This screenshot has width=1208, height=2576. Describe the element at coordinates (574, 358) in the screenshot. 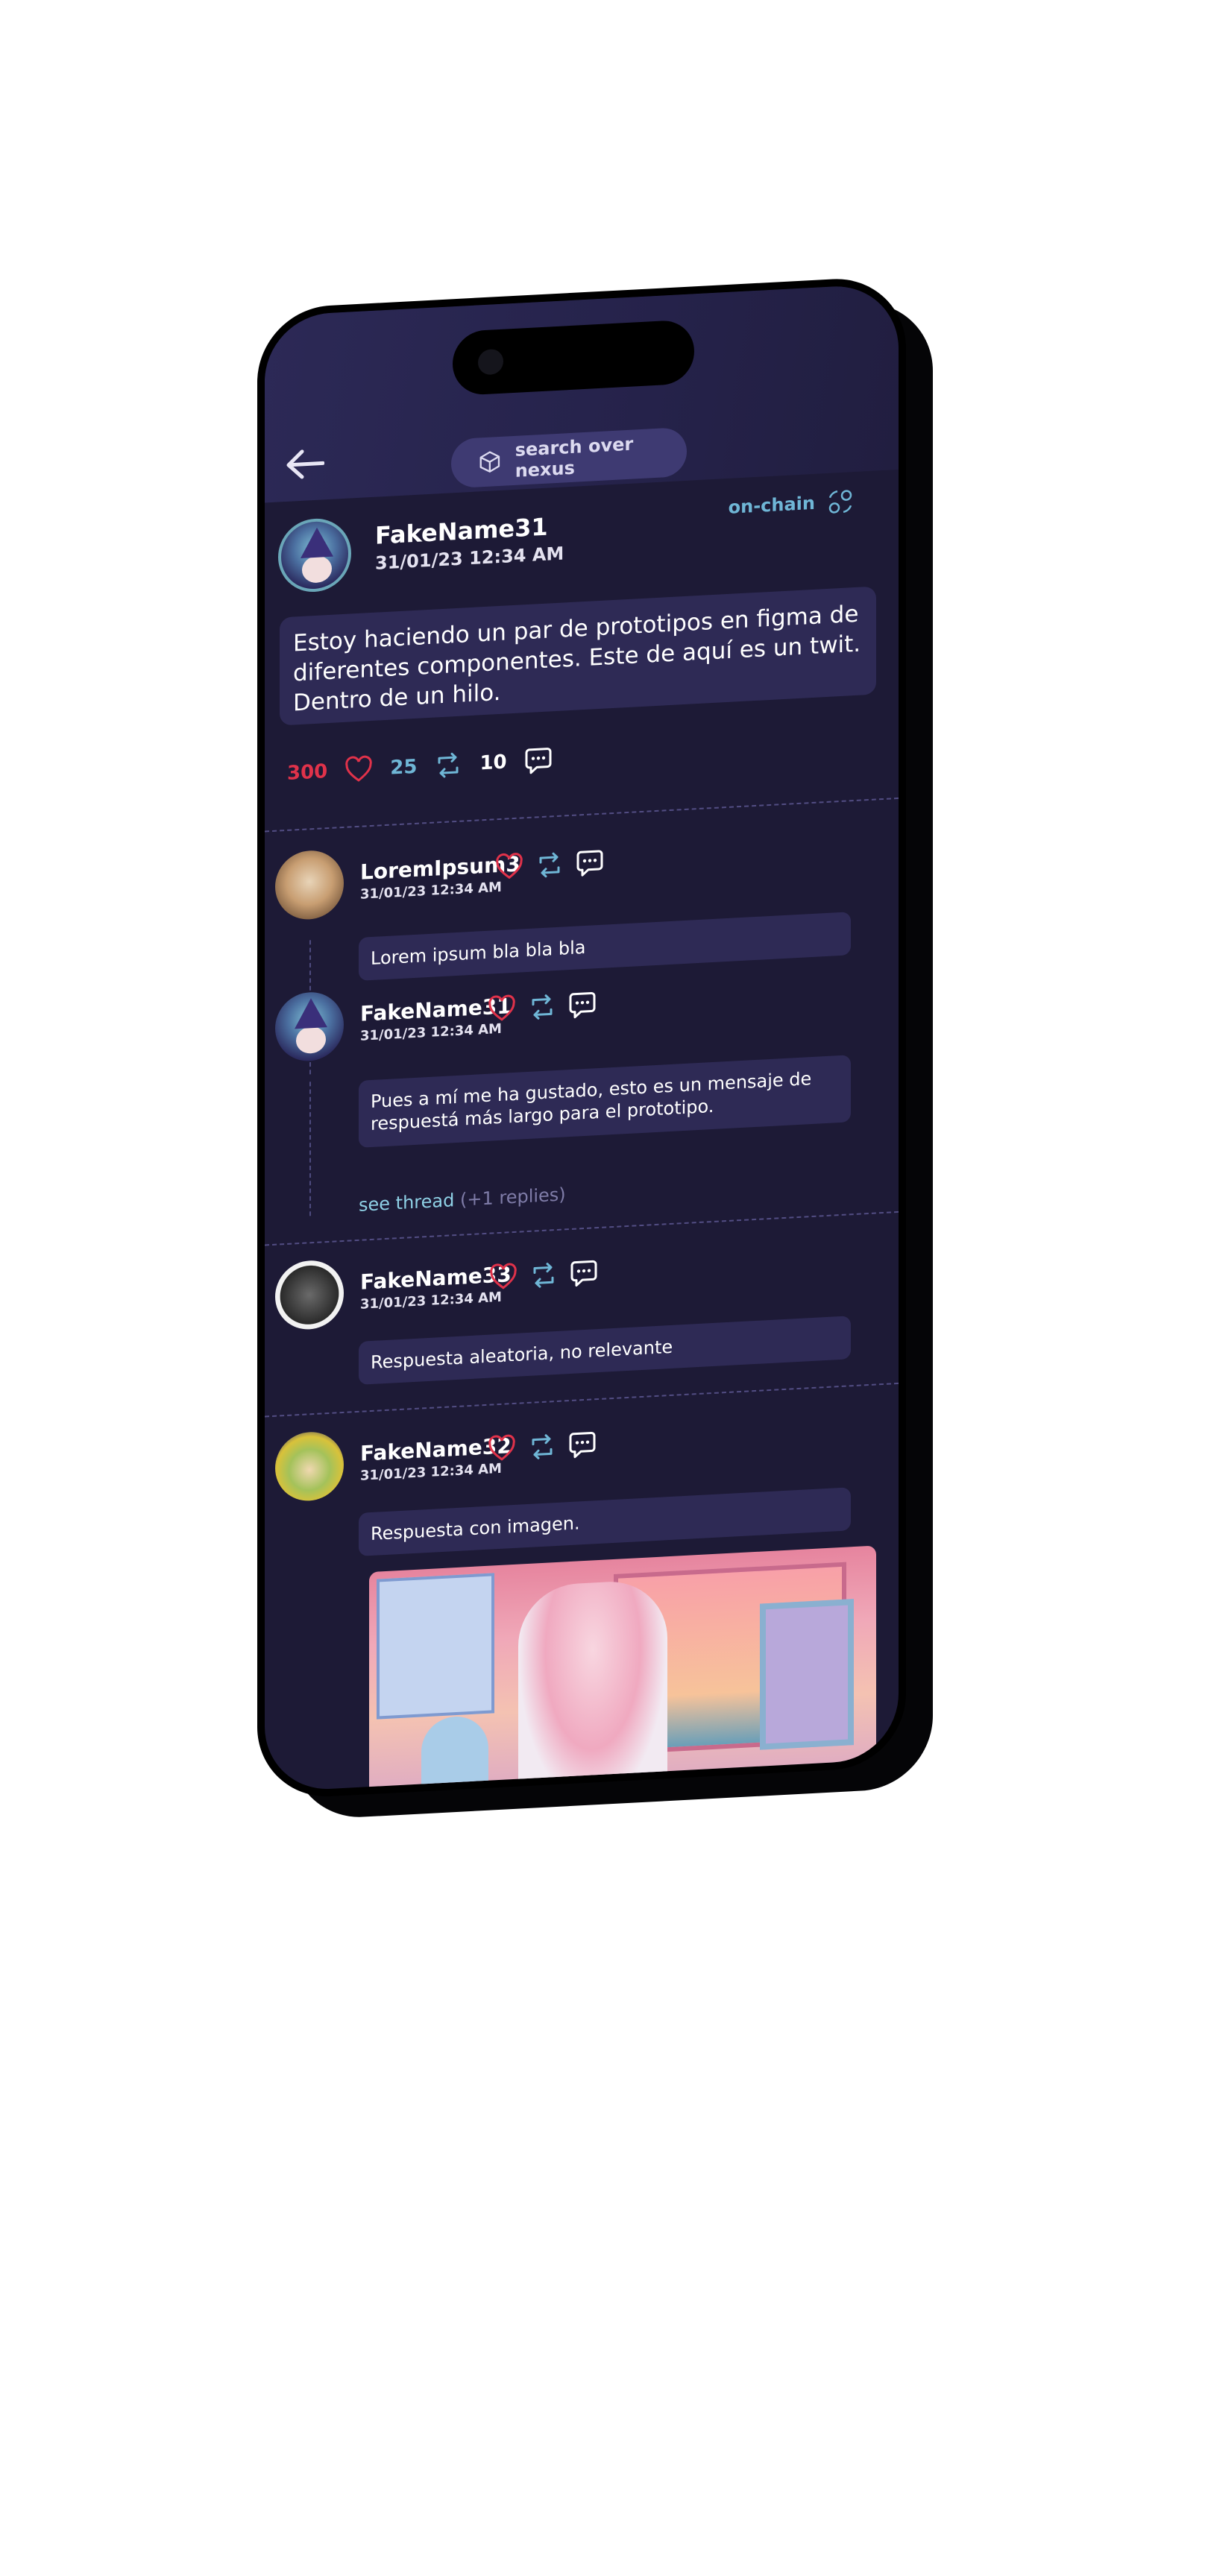

I see `dynamic-island` at that location.